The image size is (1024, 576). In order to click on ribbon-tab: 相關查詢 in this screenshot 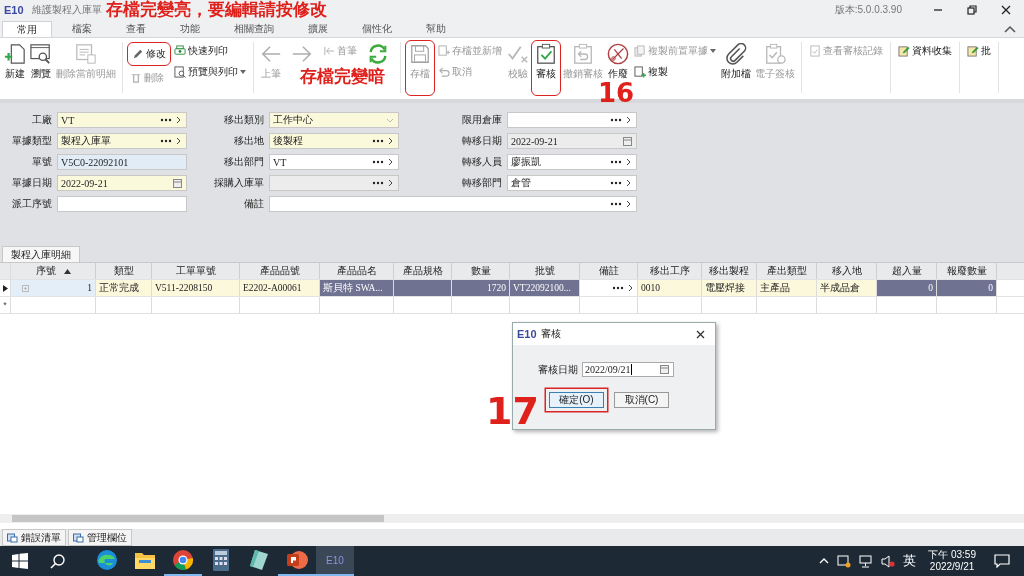, I will do `click(254, 29)`.